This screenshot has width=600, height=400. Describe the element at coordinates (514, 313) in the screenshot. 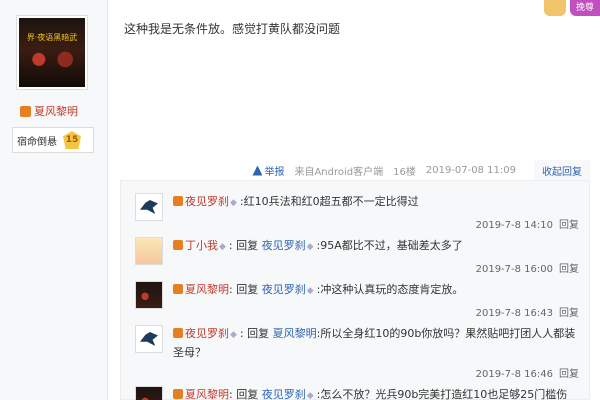

I see `reply-time: 2019-7-8 16:43` at that location.